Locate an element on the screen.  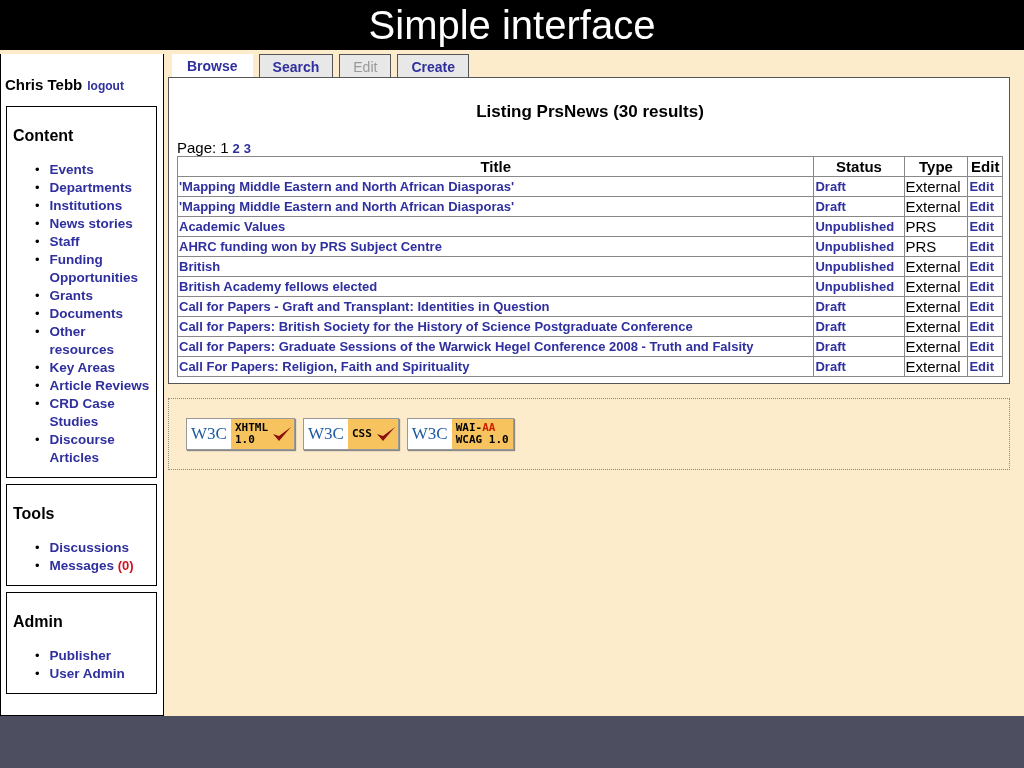
sidebar-link: Institutions is located at coordinates (86, 206).